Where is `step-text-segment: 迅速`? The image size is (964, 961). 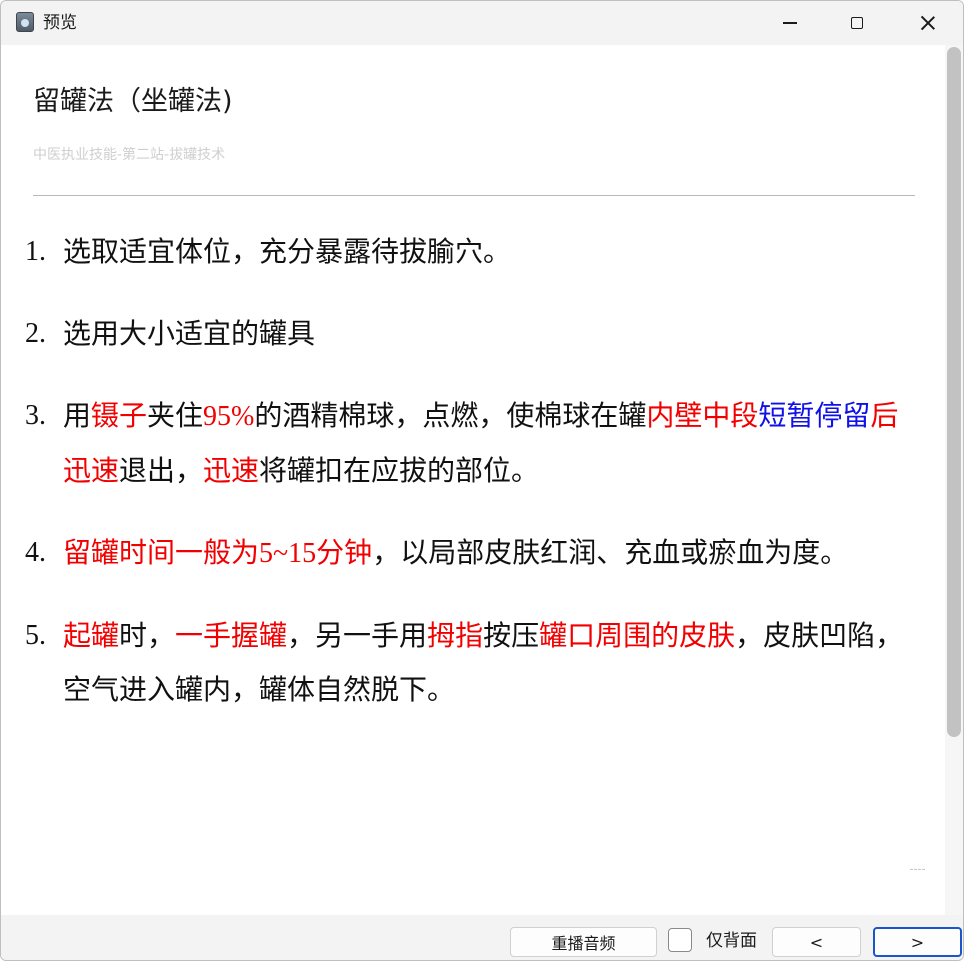
step-text-segment: 迅速 is located at coordinates (231, 470).